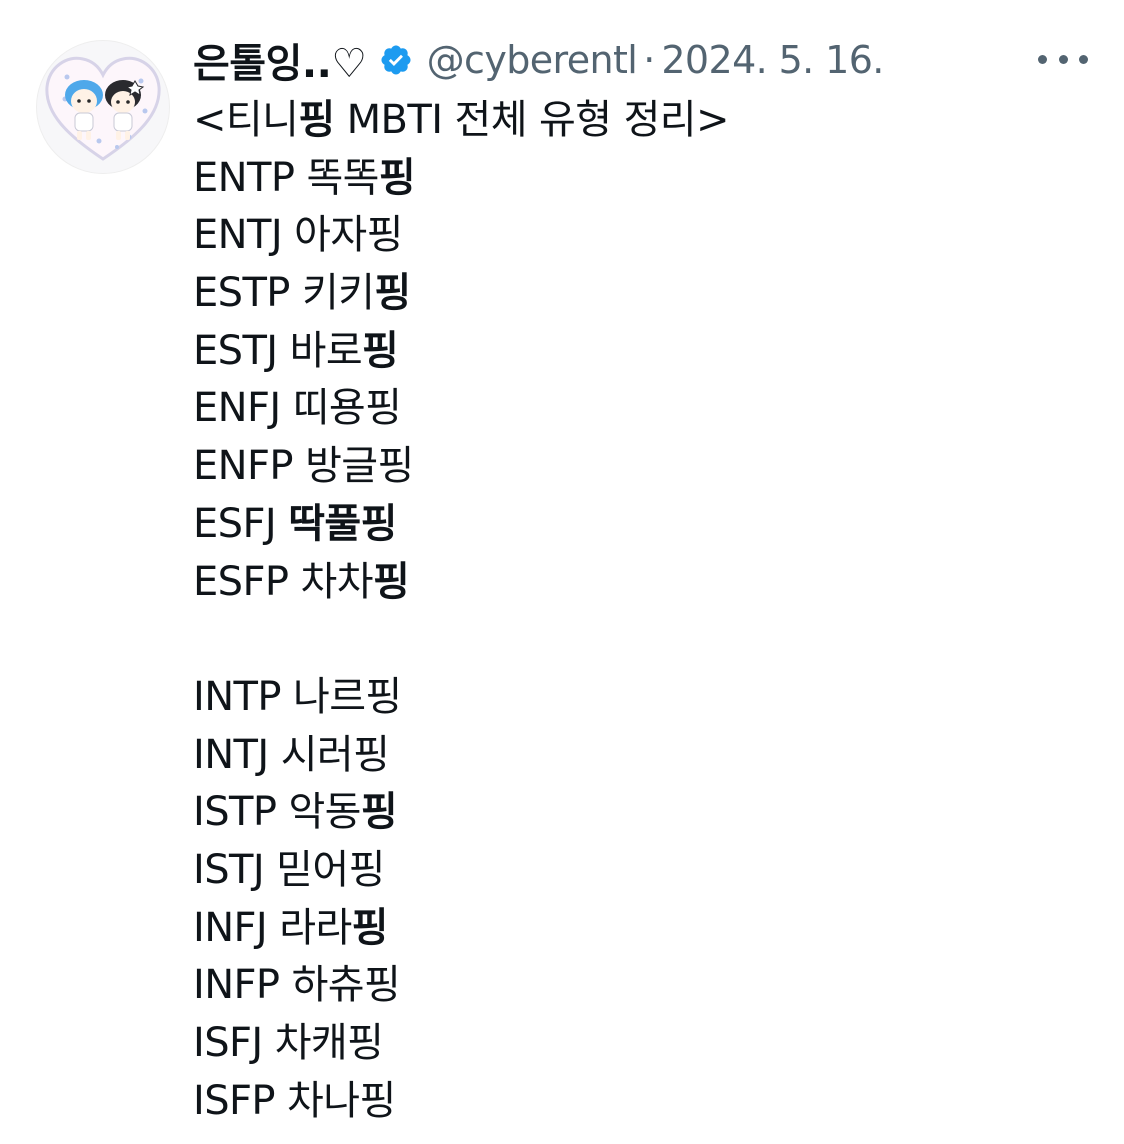 The height and width of the screenshot is (1144, 1124). I want to click on character-name: 악동, so click(324, 812).